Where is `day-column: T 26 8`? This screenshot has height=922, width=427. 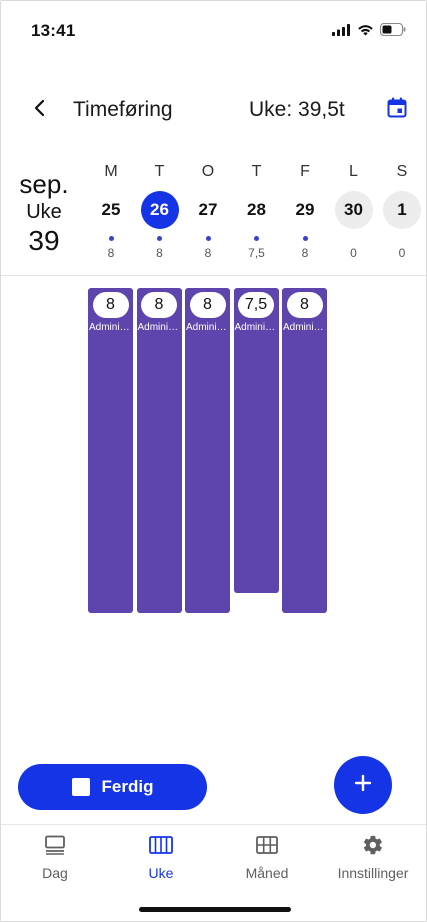
day-column: T 26 8 is located at coordinates (160, 210).